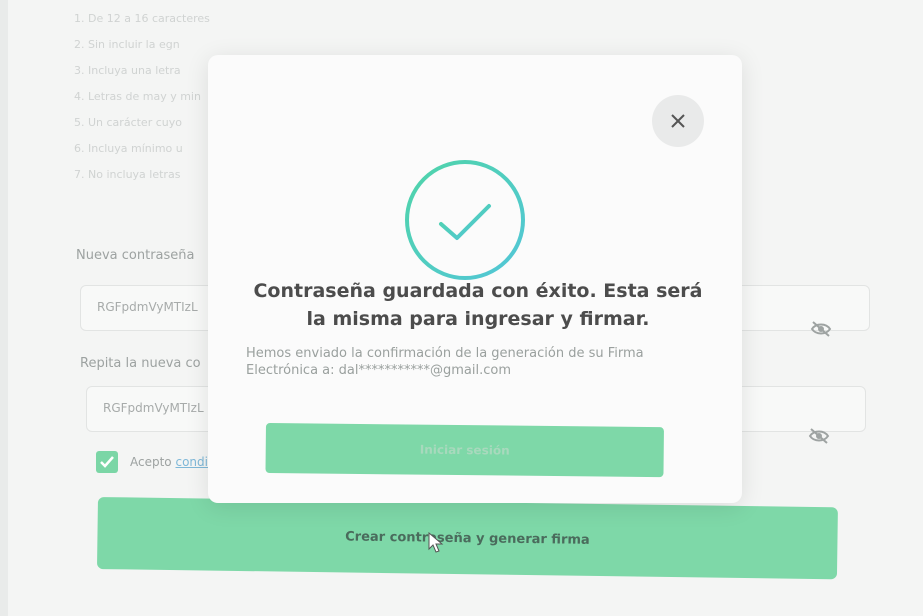 This screenshot has width=923, height=616. I want to click on accept-terms-label: Acepto condi, so click(169, 462).